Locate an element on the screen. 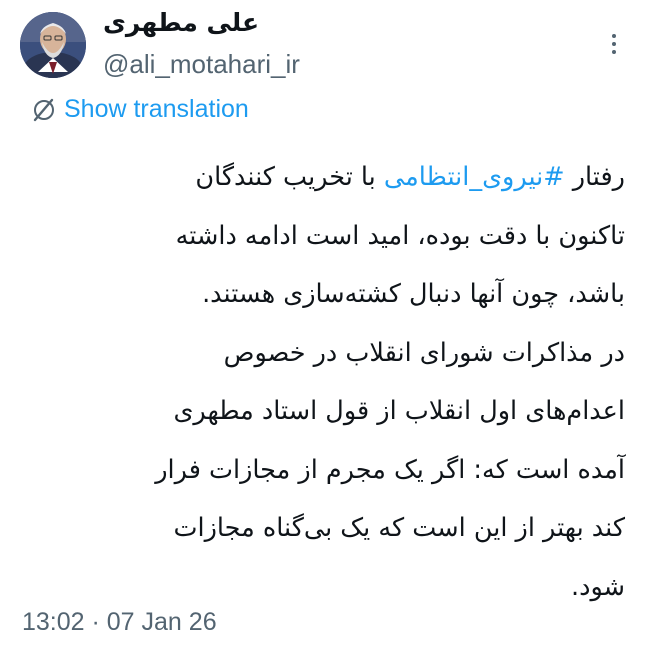 This screenshot has width=650, height=667. tweet-line: باشد، چون آنها دنبال کشته‌سازی هستند. is located at coordinates (413, 294).